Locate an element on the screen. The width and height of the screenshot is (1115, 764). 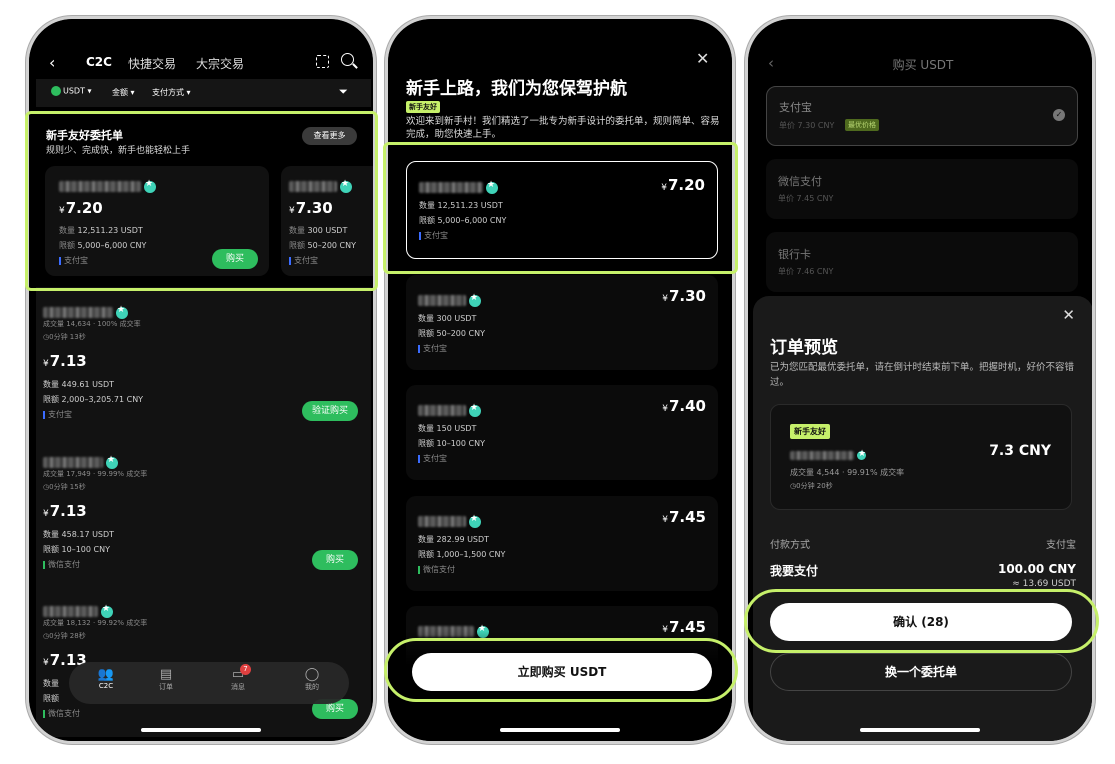
buy-usdt-button: 立即购买 USDT is located at coordinates (562, 672).